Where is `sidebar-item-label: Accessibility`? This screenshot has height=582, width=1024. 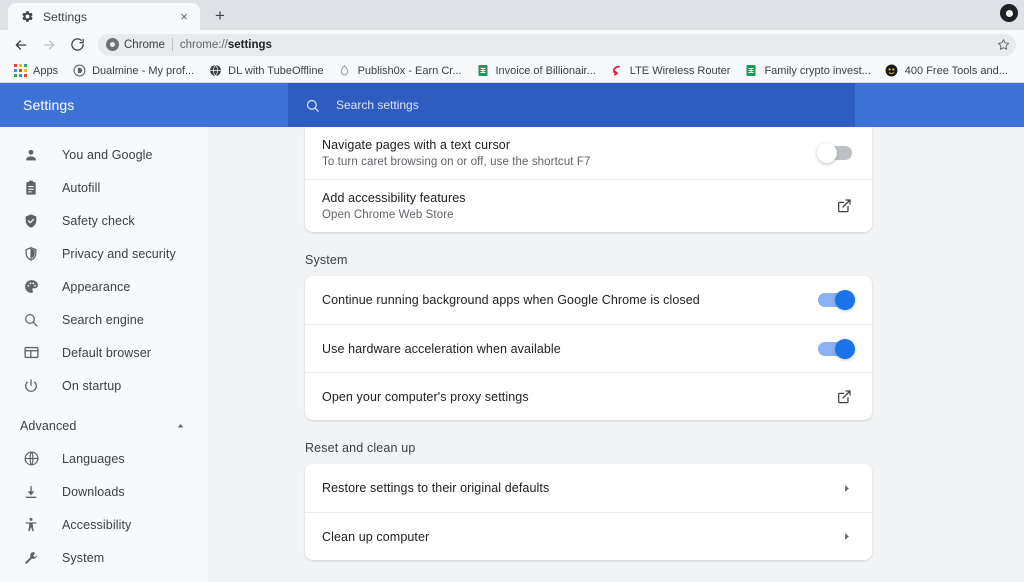 sidebar-item-label: Accessibility is located at coordinates (97, 524).